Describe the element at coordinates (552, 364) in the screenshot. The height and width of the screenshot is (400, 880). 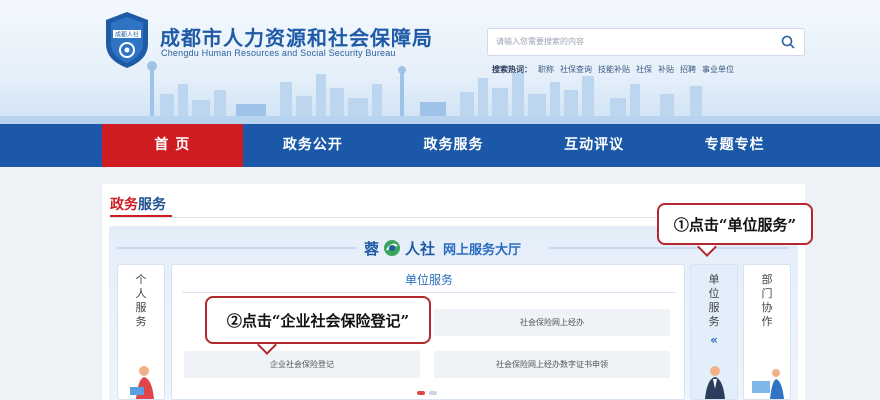
I see `service-digital-certificate: 社会保险网上经办数字证书申领` at that location.